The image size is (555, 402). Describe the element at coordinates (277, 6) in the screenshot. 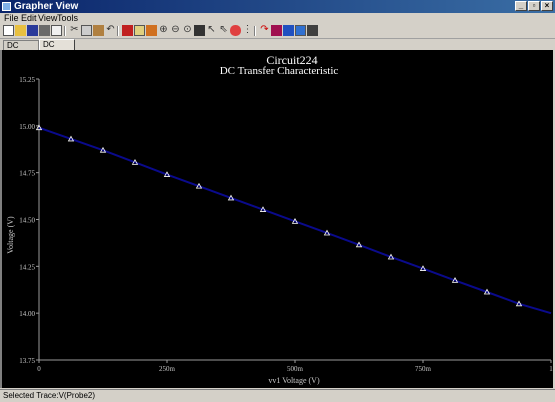

I see `title-bar: Grapher View _ ▫ ×` at that location.